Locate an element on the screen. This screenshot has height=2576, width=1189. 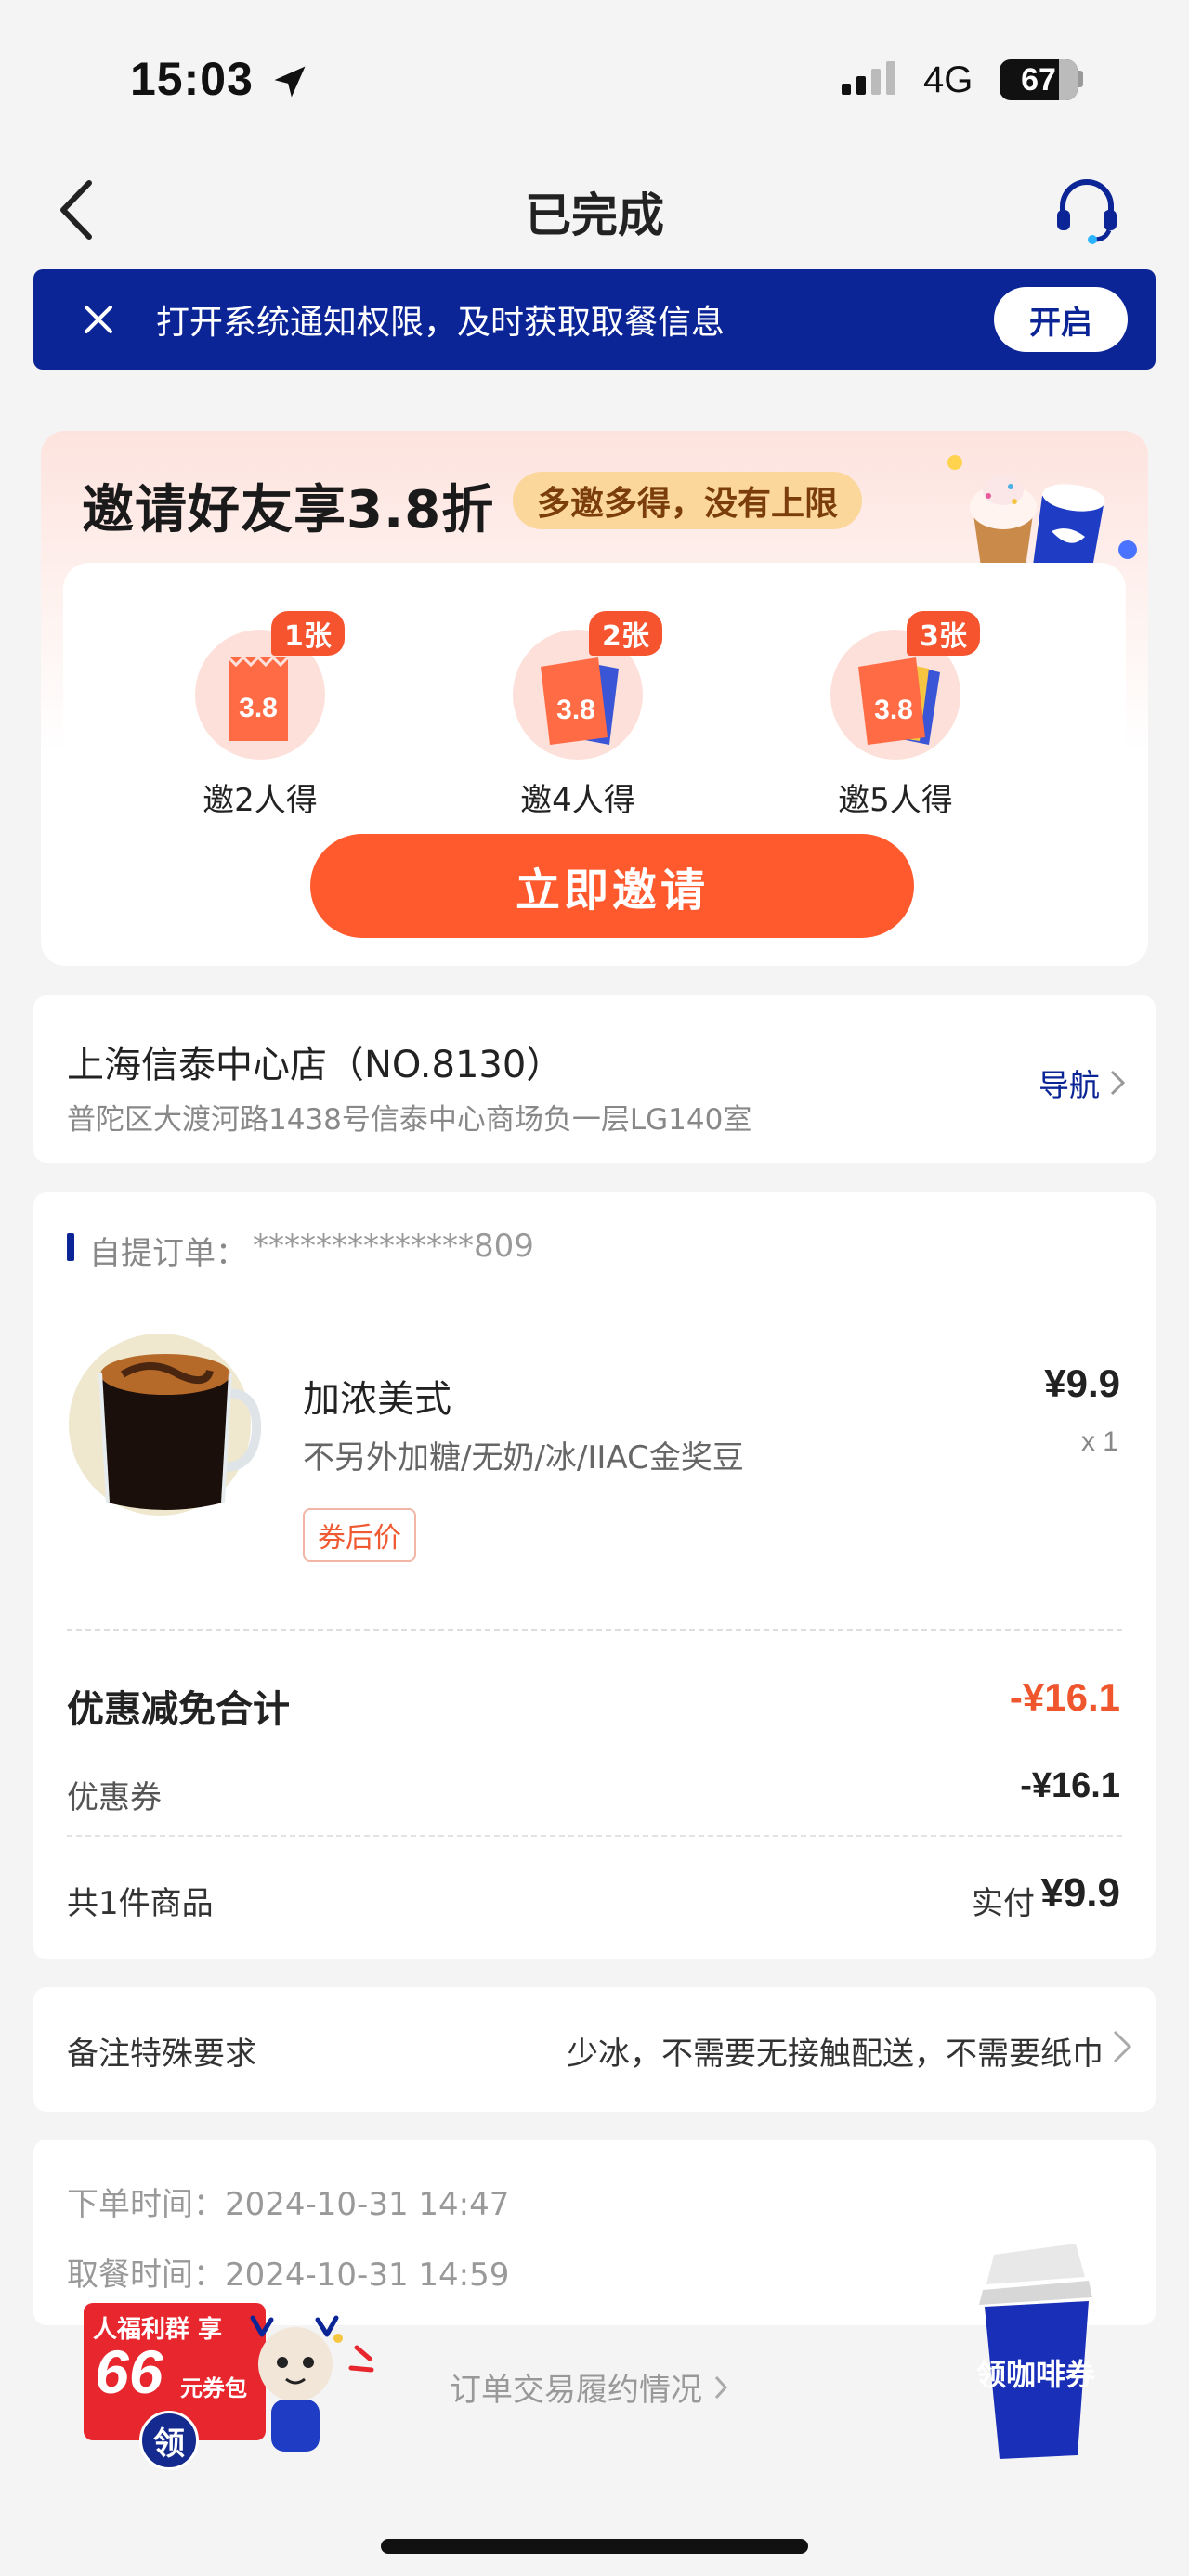
invite-tag: 多邀多得，没有上限 is located at coordinates (688, 501).